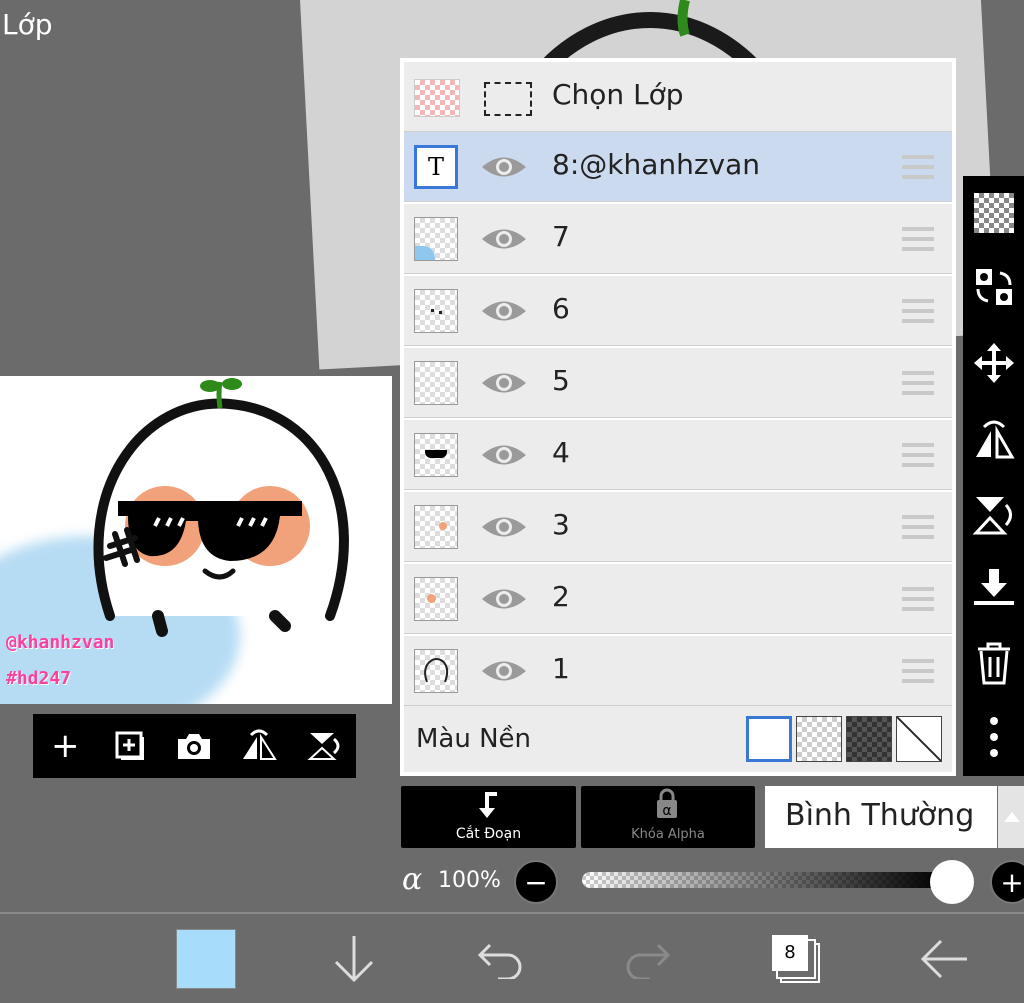 The image size is (1024, 1003). What do you see at coordinates (196, 540) in the screenshot?
I see `layer-preview: @khanhzvan #hd247` at bounding box center [196, 540].